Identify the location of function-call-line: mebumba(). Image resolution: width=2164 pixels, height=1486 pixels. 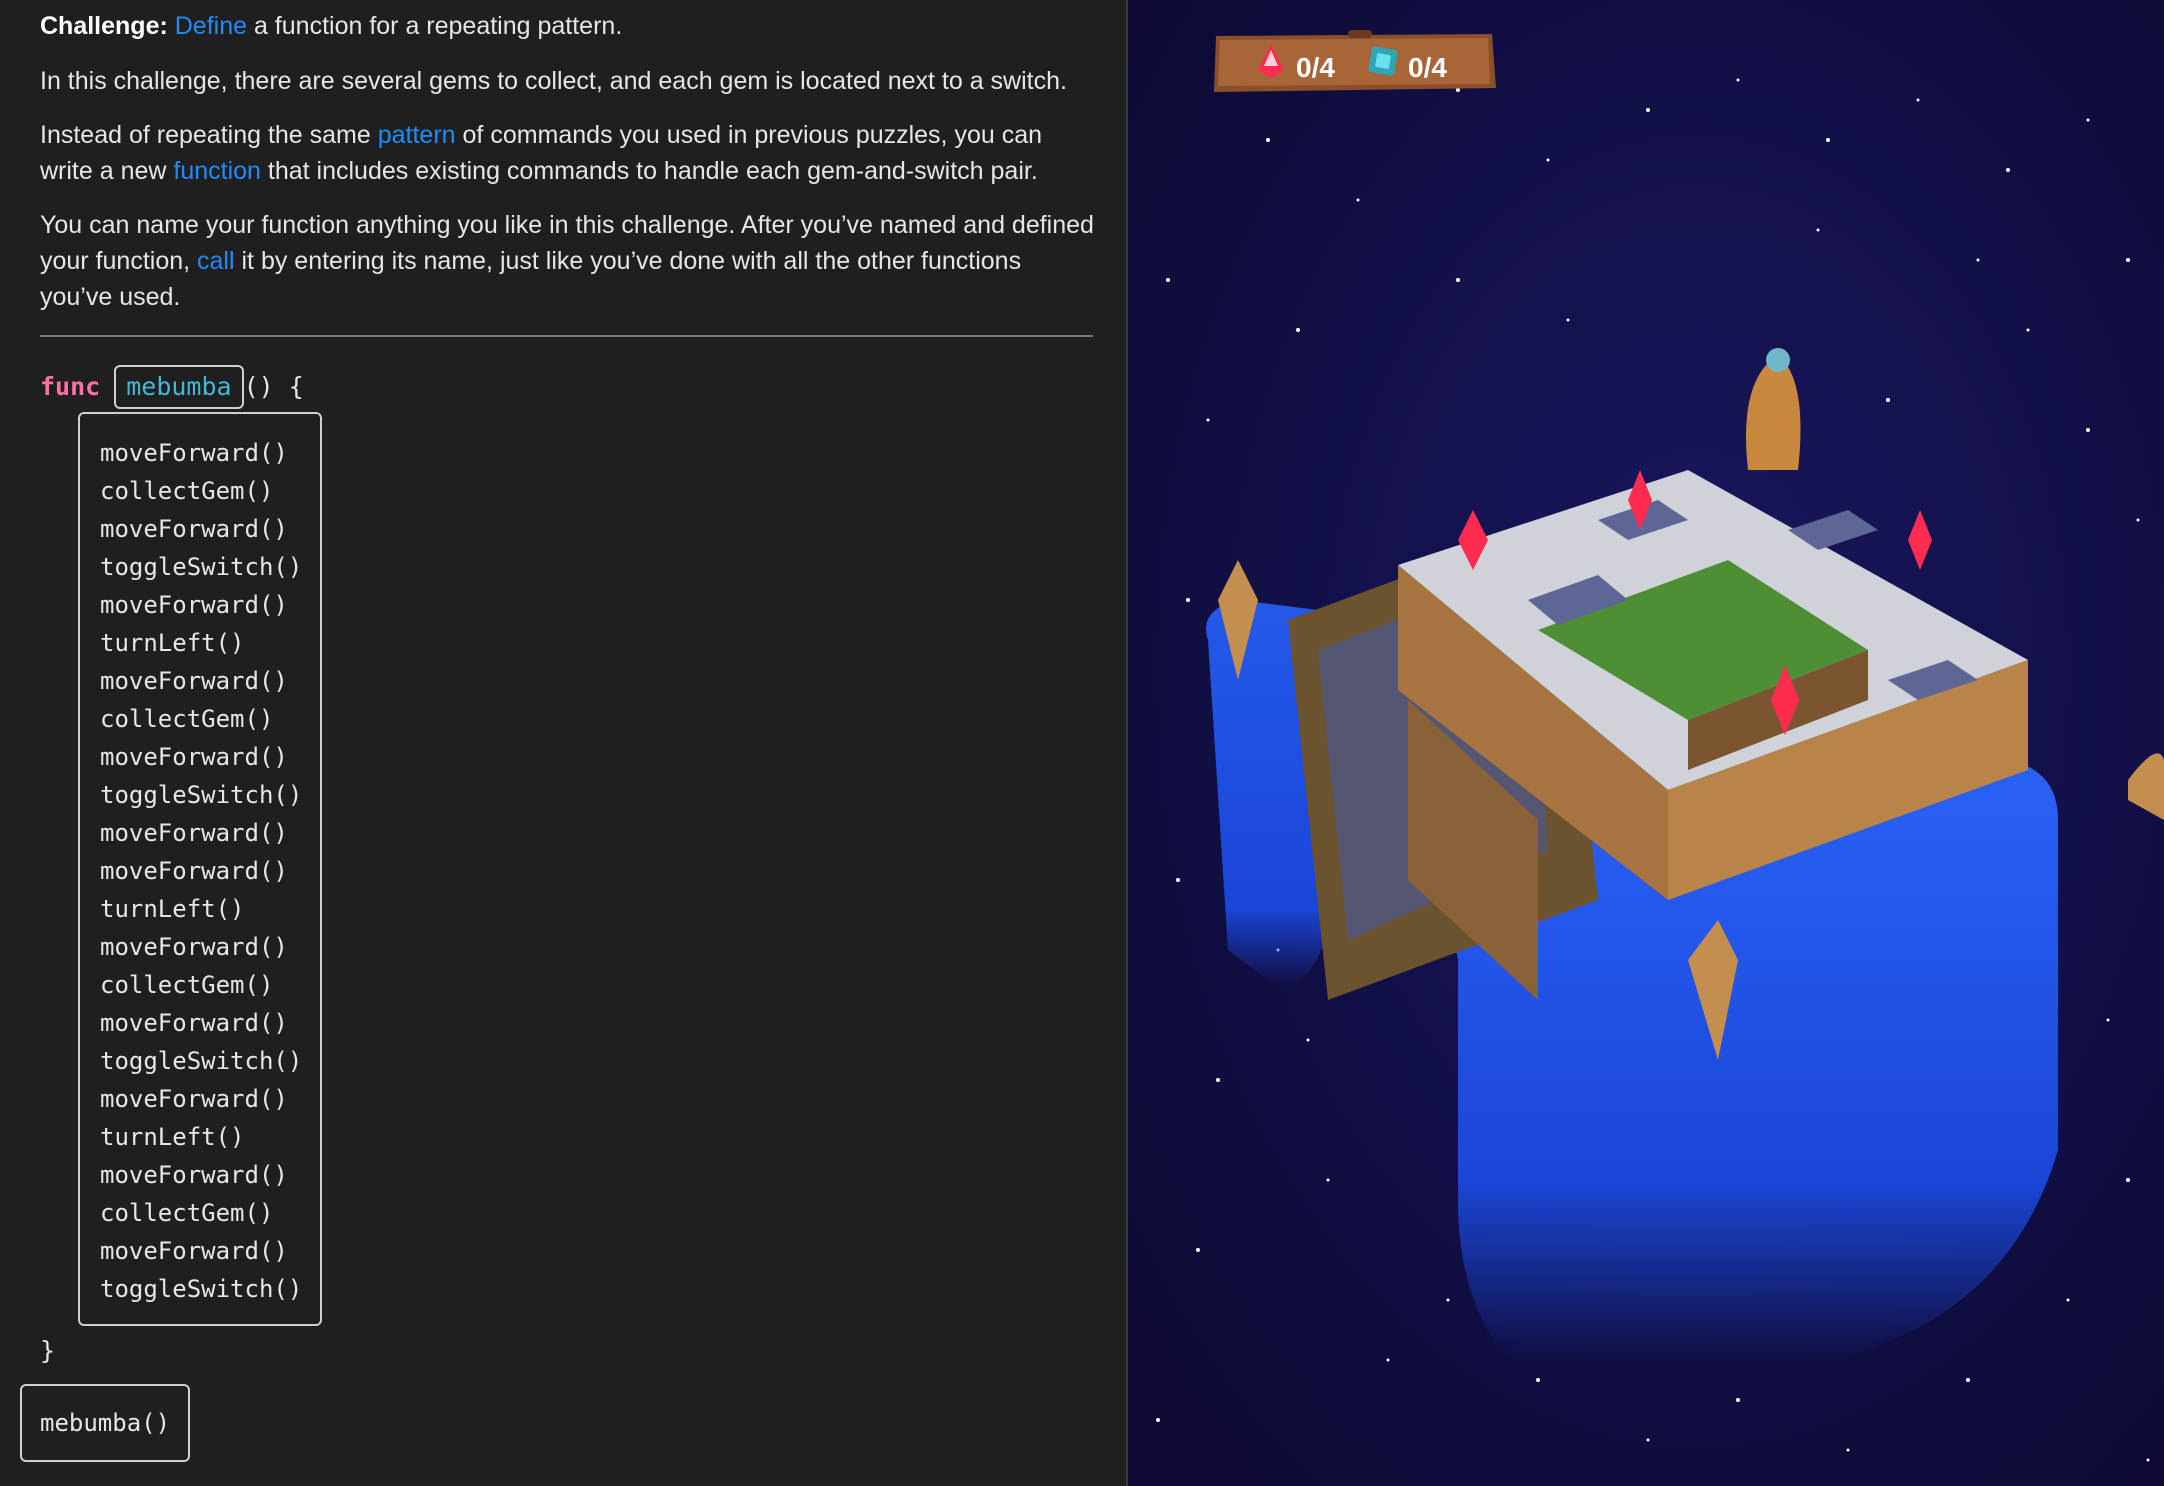
(105, 1423).